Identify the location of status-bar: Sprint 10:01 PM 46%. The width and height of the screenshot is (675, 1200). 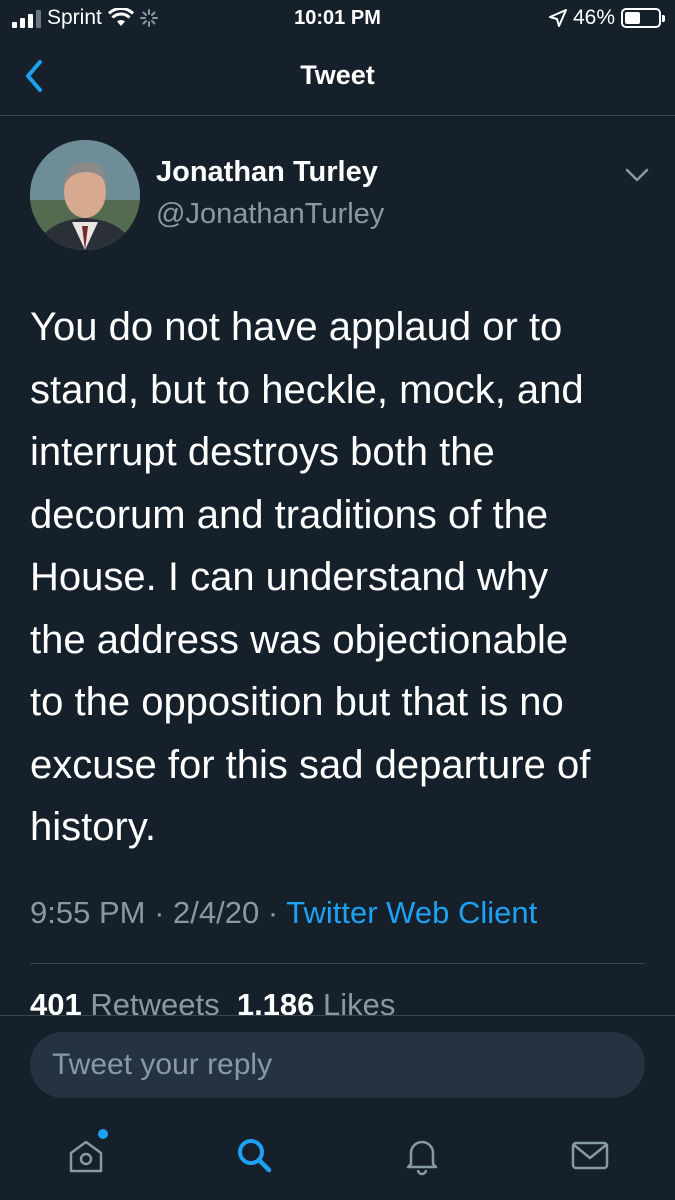
(337, 19).